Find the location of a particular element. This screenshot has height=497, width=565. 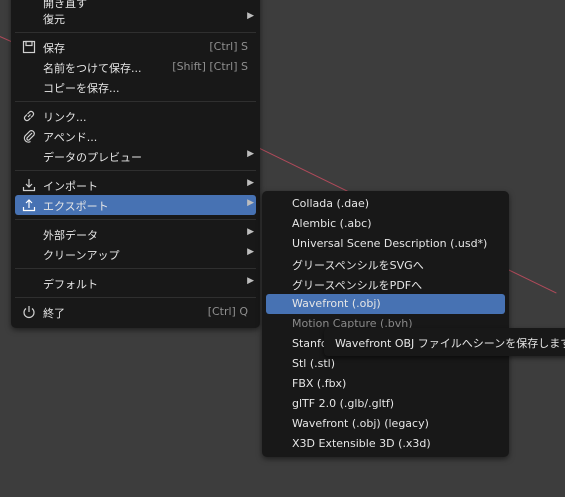

data-previews-label: データのプレビュー is located at coordinates (92, 157).